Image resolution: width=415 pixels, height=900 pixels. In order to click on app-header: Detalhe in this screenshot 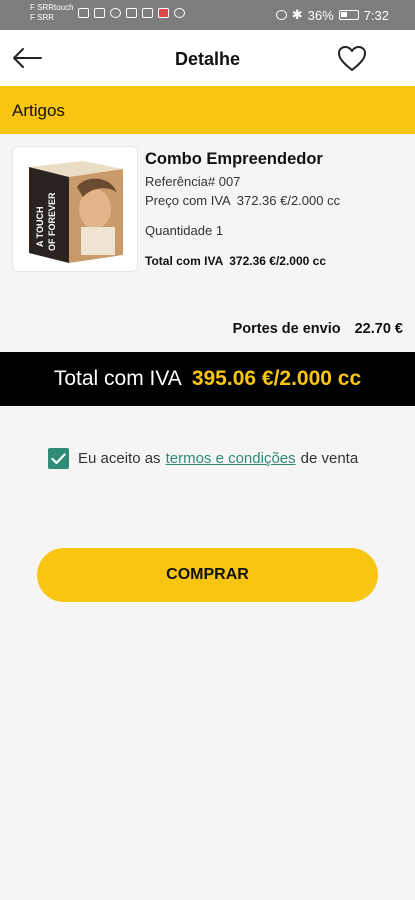, I will do `click(207, 58)`.